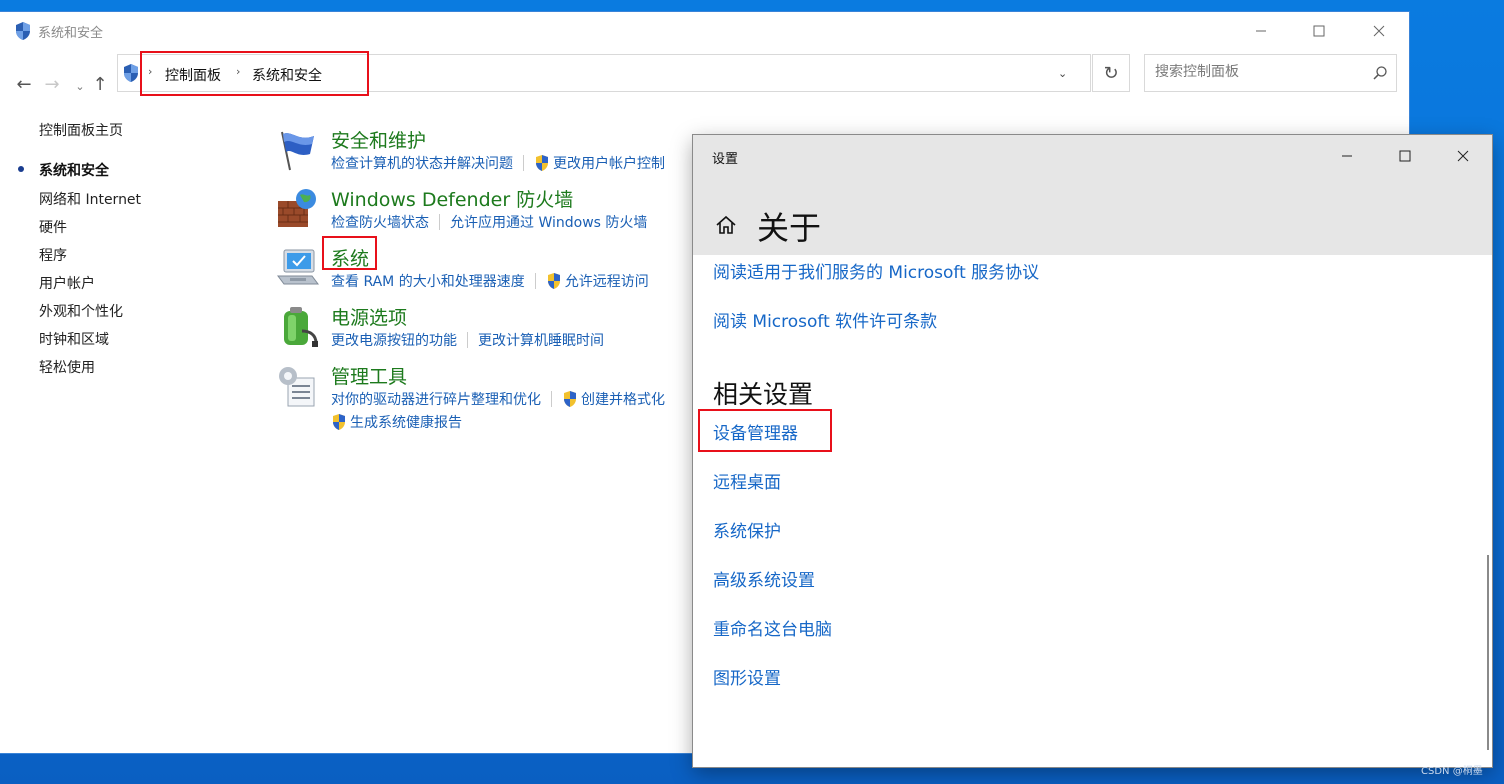 The height and width of the screenshot is (784, 1504). I want to click on link-microsoft-license-terms: 阅读 Microsoft 软件许可条款, so click(825, 319).